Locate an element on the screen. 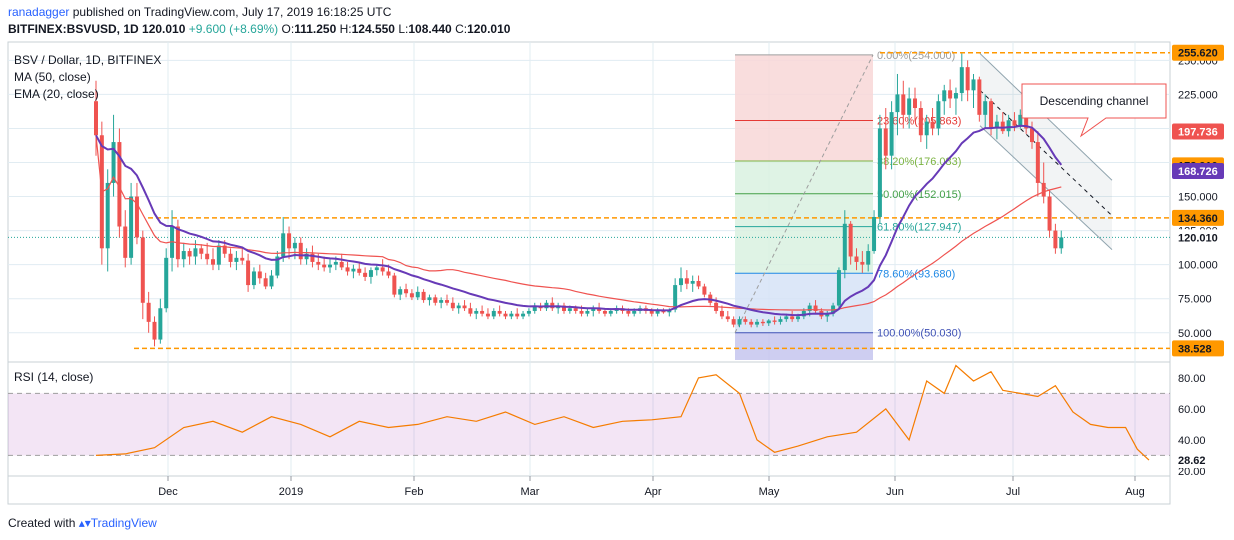 The width and height of the screenshot is (1234, 540). price-label: 197.736 is located at coordinates (1198, 133).